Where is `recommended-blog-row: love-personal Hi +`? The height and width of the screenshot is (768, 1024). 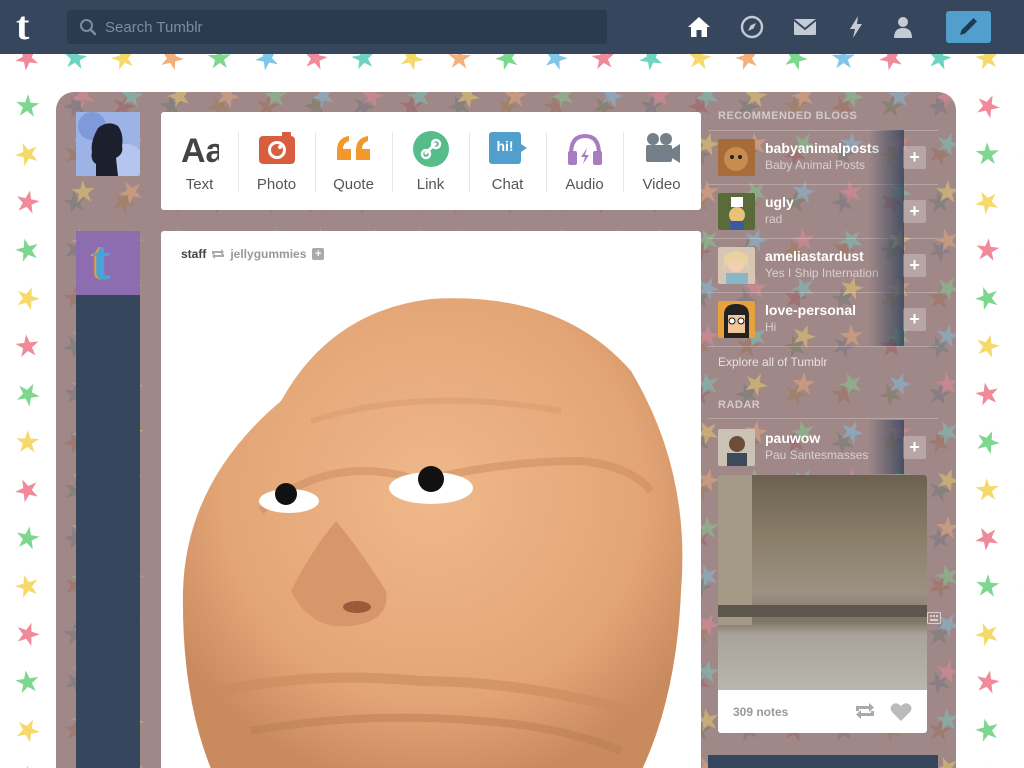
recommended-blog-row: love-personal Hi + is located at coordinates (823, 319).